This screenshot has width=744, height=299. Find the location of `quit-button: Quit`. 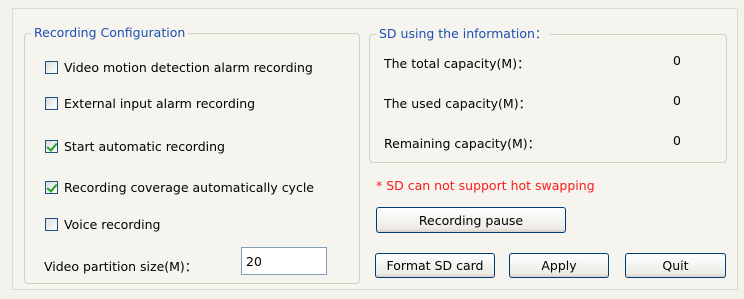

quit-button: Quit is located at coordinates (675, 265).